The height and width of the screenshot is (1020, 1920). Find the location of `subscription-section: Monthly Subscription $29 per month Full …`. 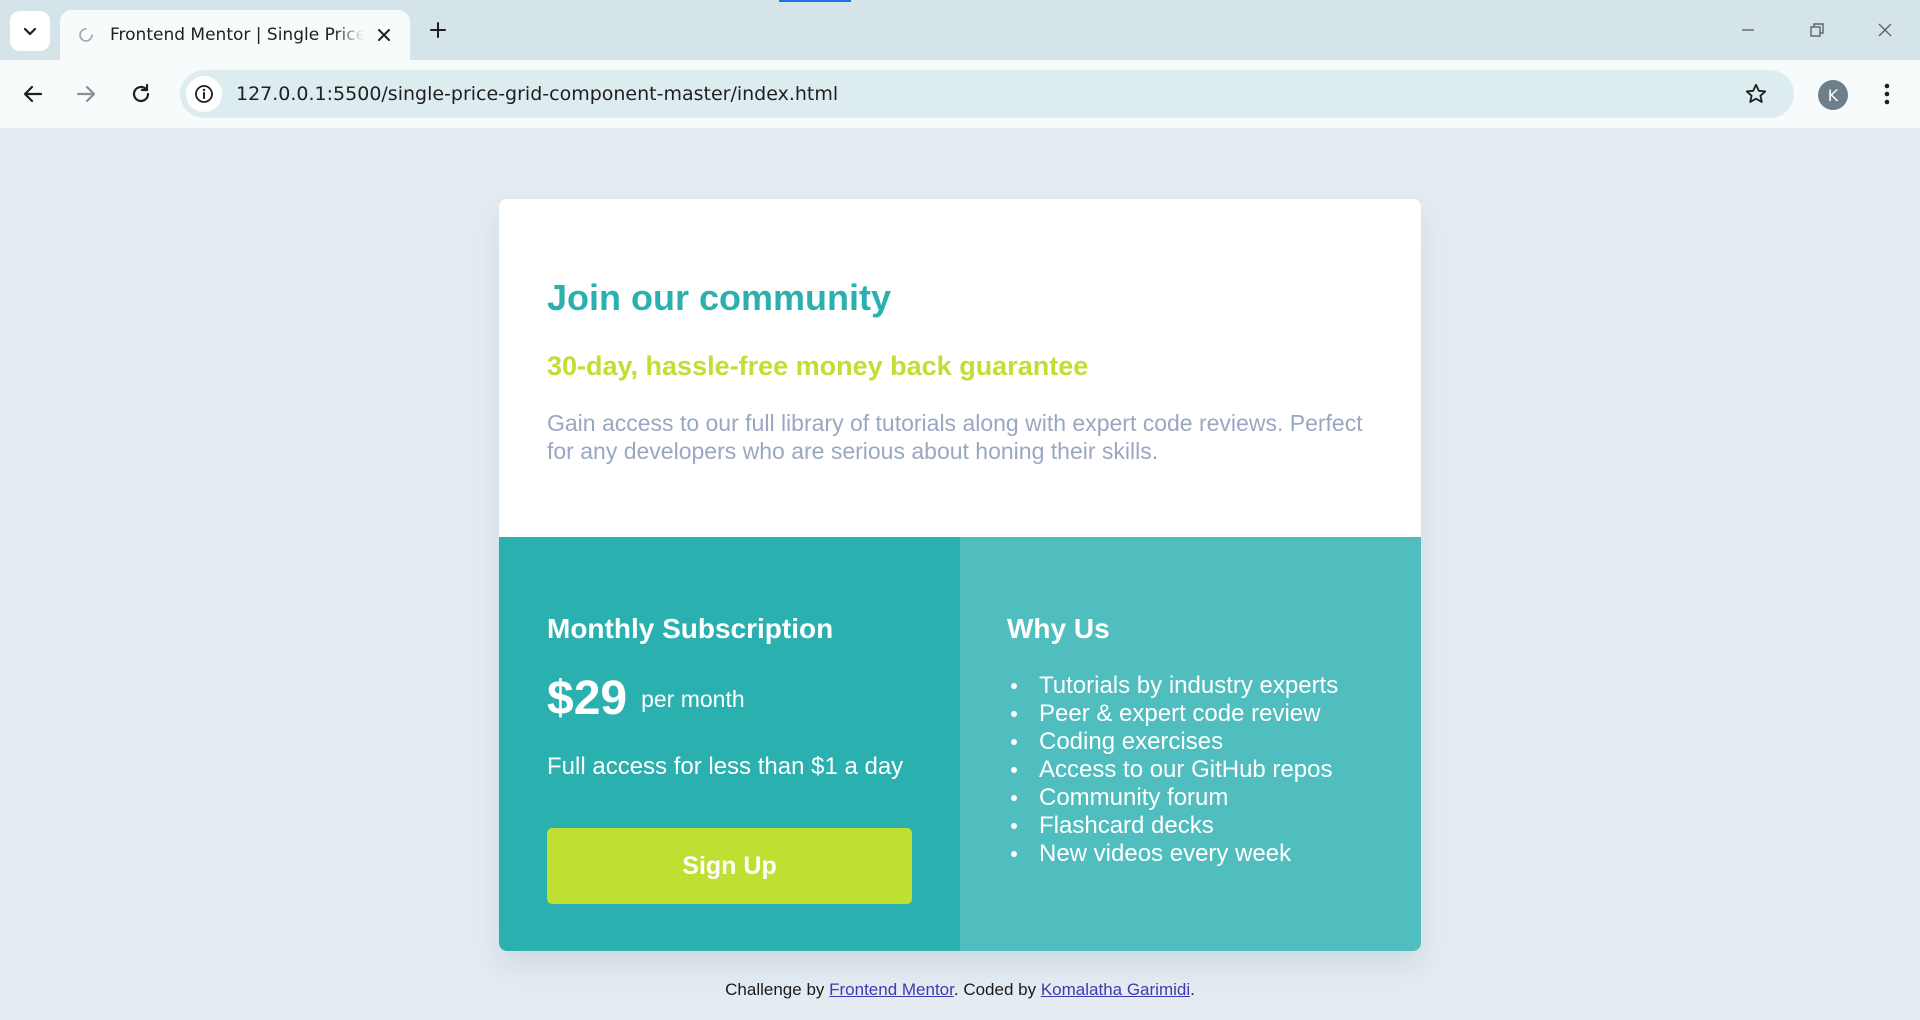

subscription-section: Monthly Subscription $29 per month Full … is located at coordinates (729, 744).